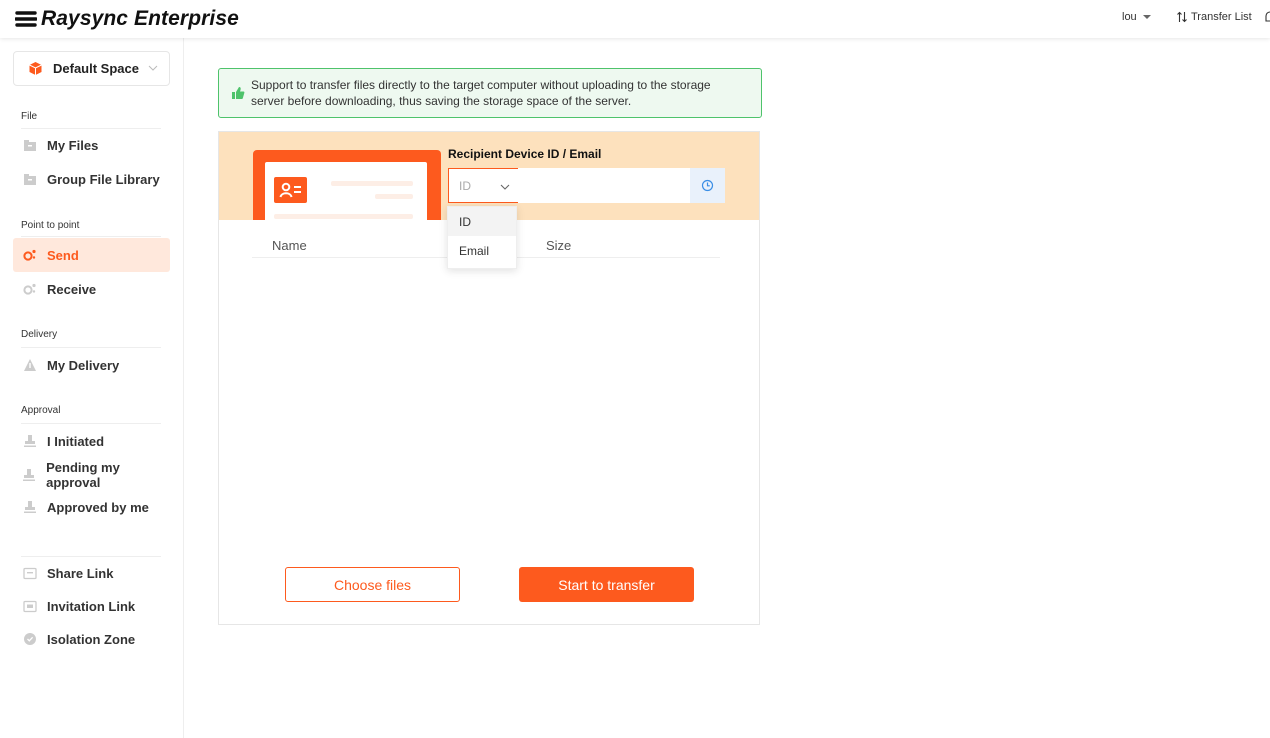  I want to click on choose-files-button: Choose files, so click(372, 584).